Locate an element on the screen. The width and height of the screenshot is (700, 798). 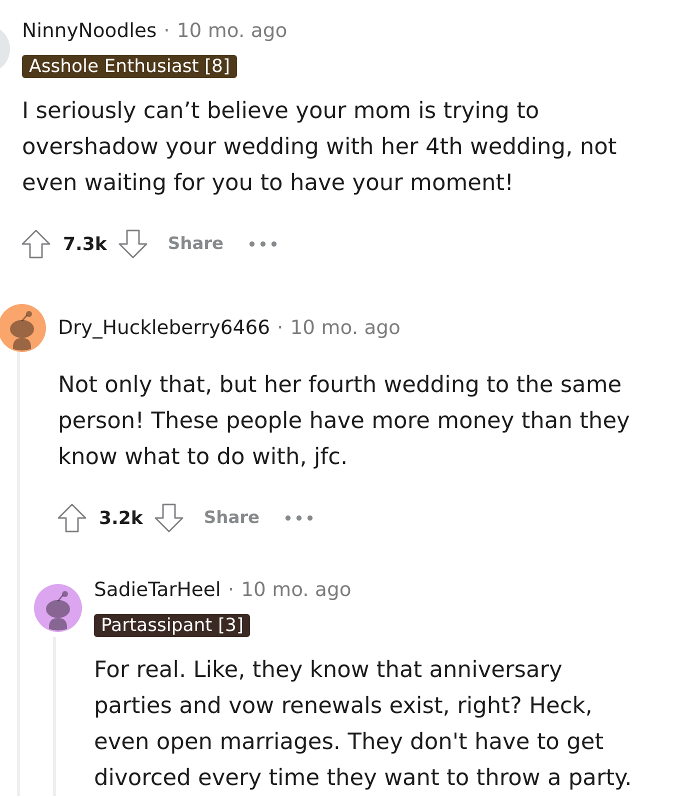
user-flair: Partassipant [3] is located at coordinates (172, 625).